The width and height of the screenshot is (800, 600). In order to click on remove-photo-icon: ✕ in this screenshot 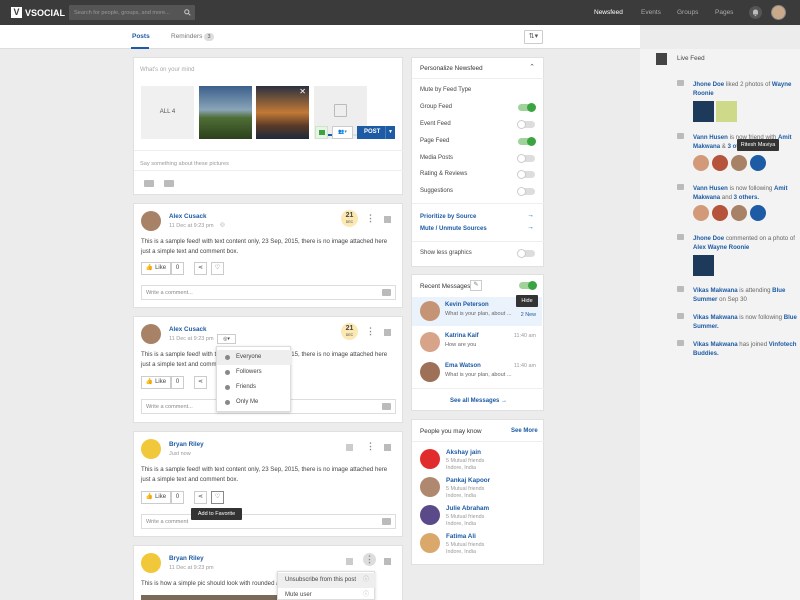, I will do `click(302, 91)`.